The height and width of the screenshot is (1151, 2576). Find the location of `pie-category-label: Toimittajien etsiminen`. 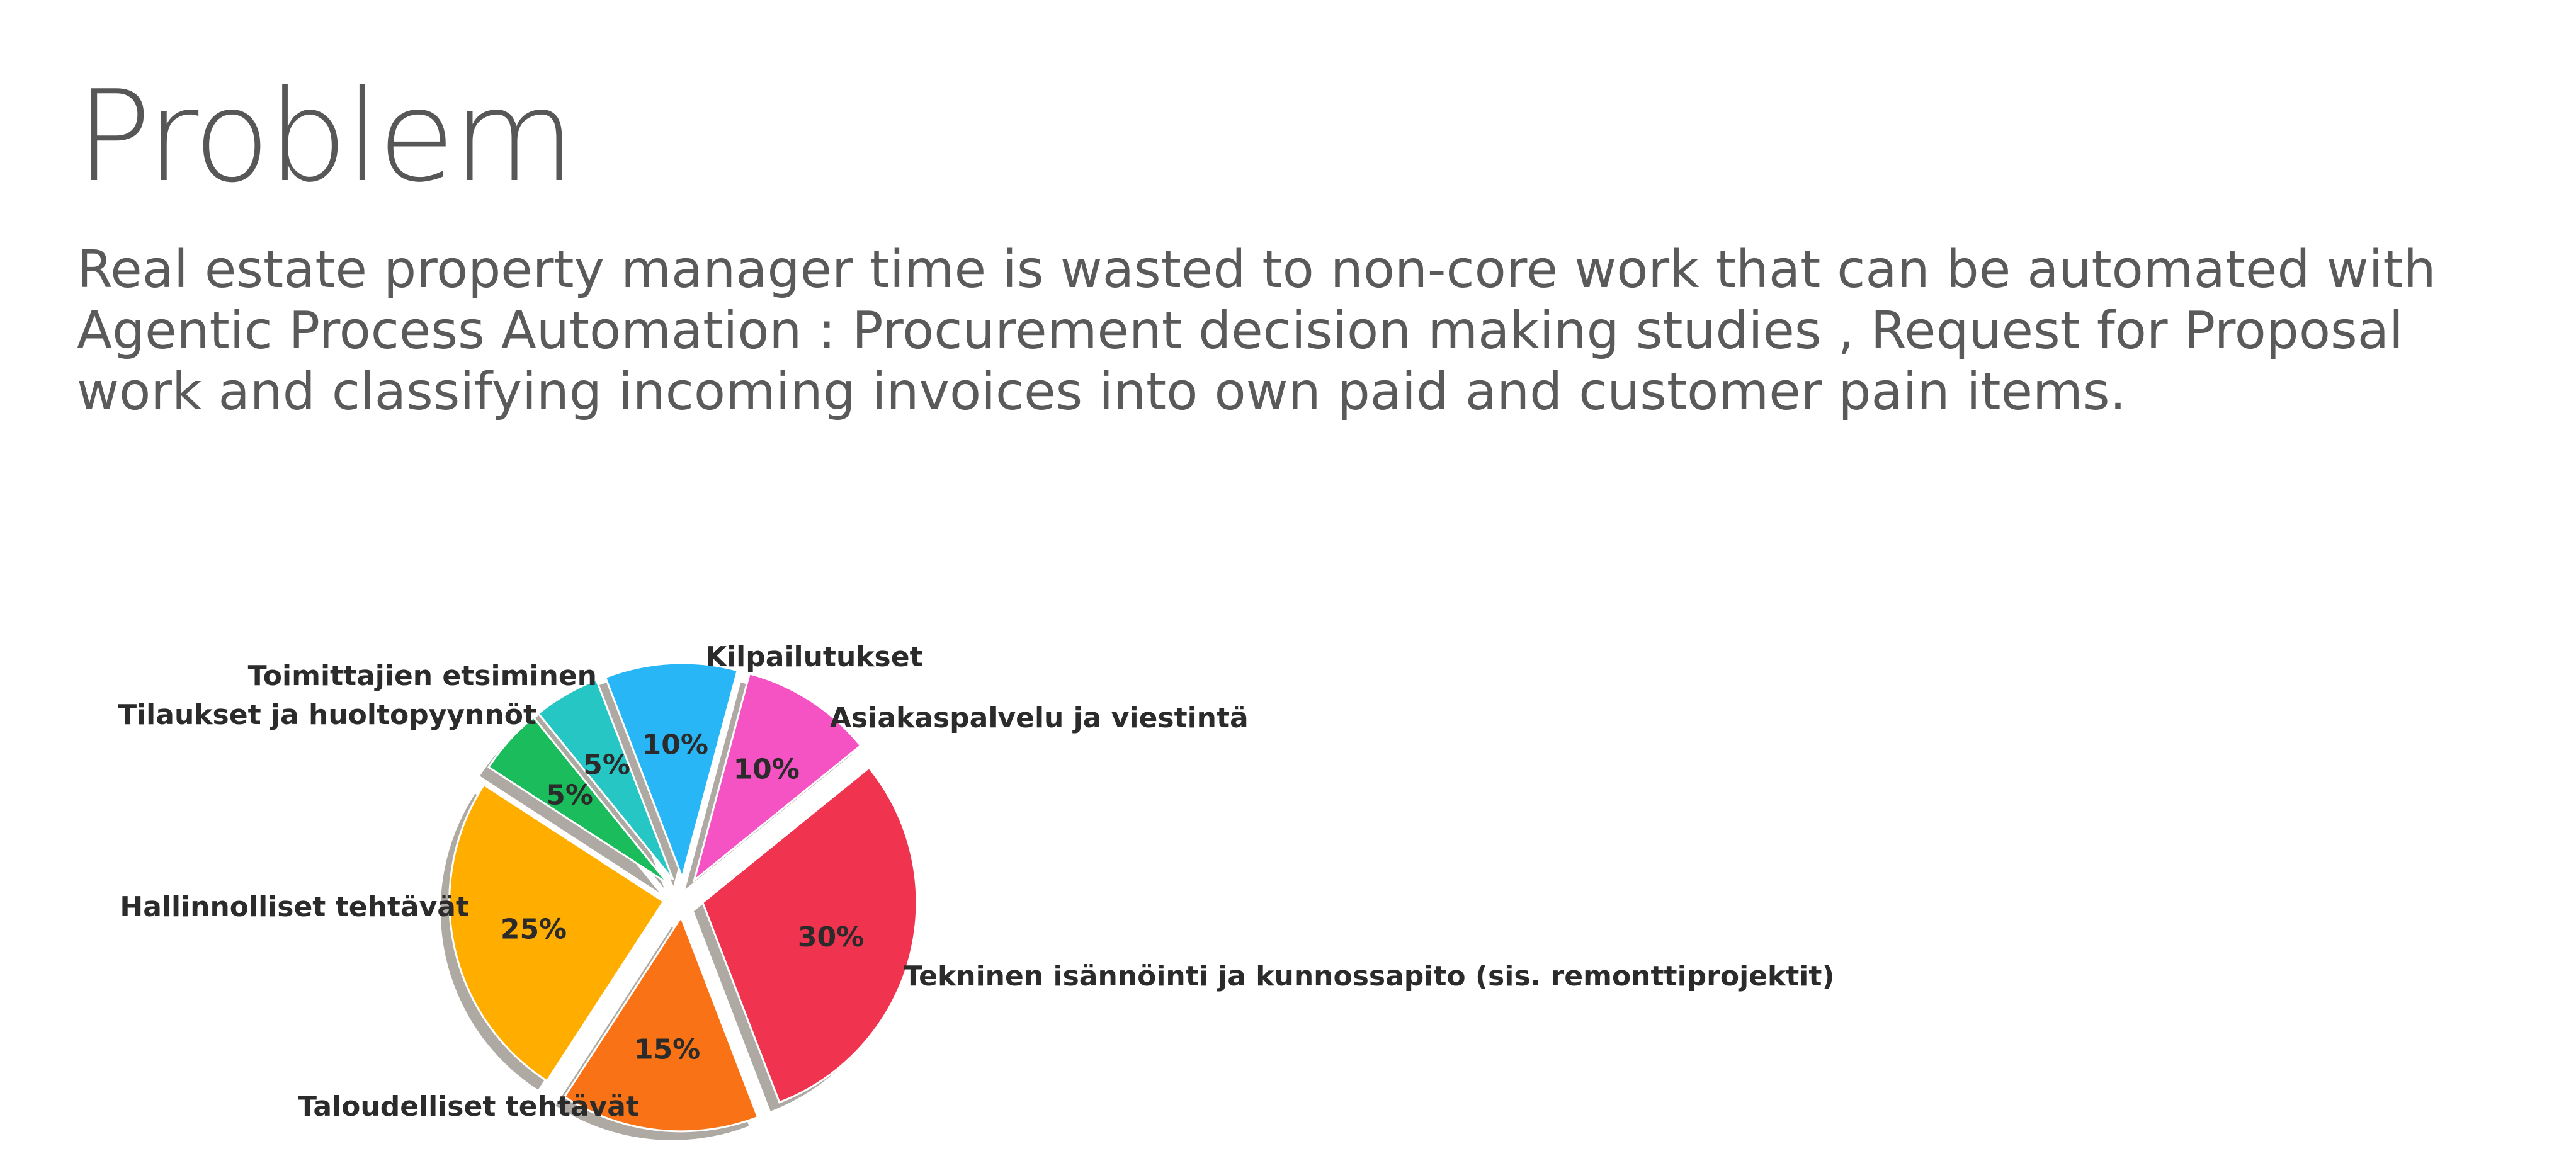

pie-category-label: Toimittajien etsiminen is located at coordinates (422, 676).